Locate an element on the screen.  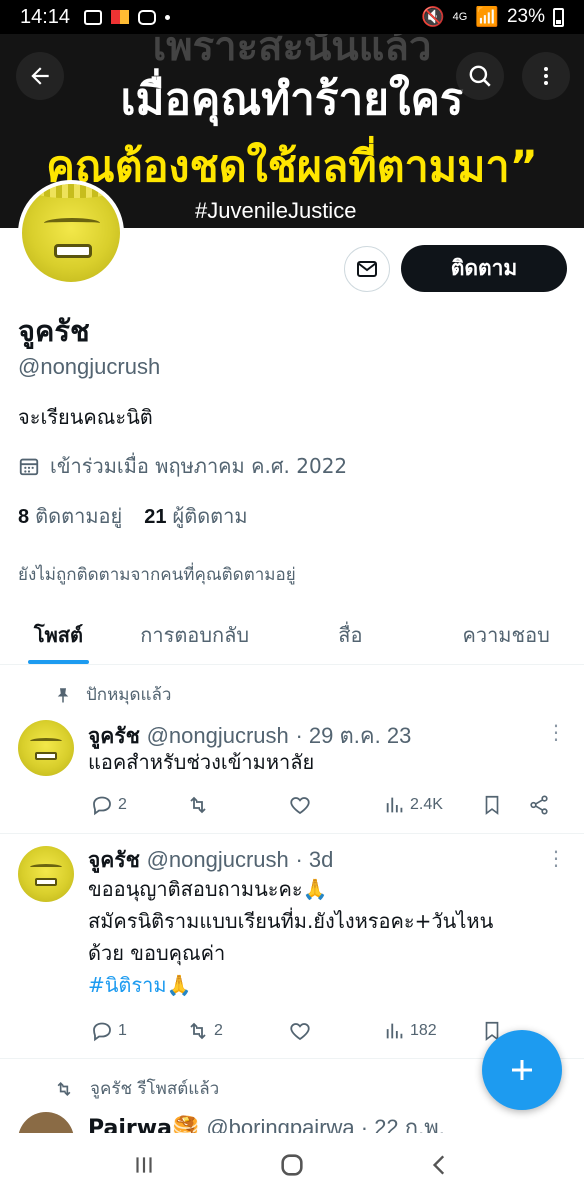
tweet-divider is located at coordinates (292, 833).